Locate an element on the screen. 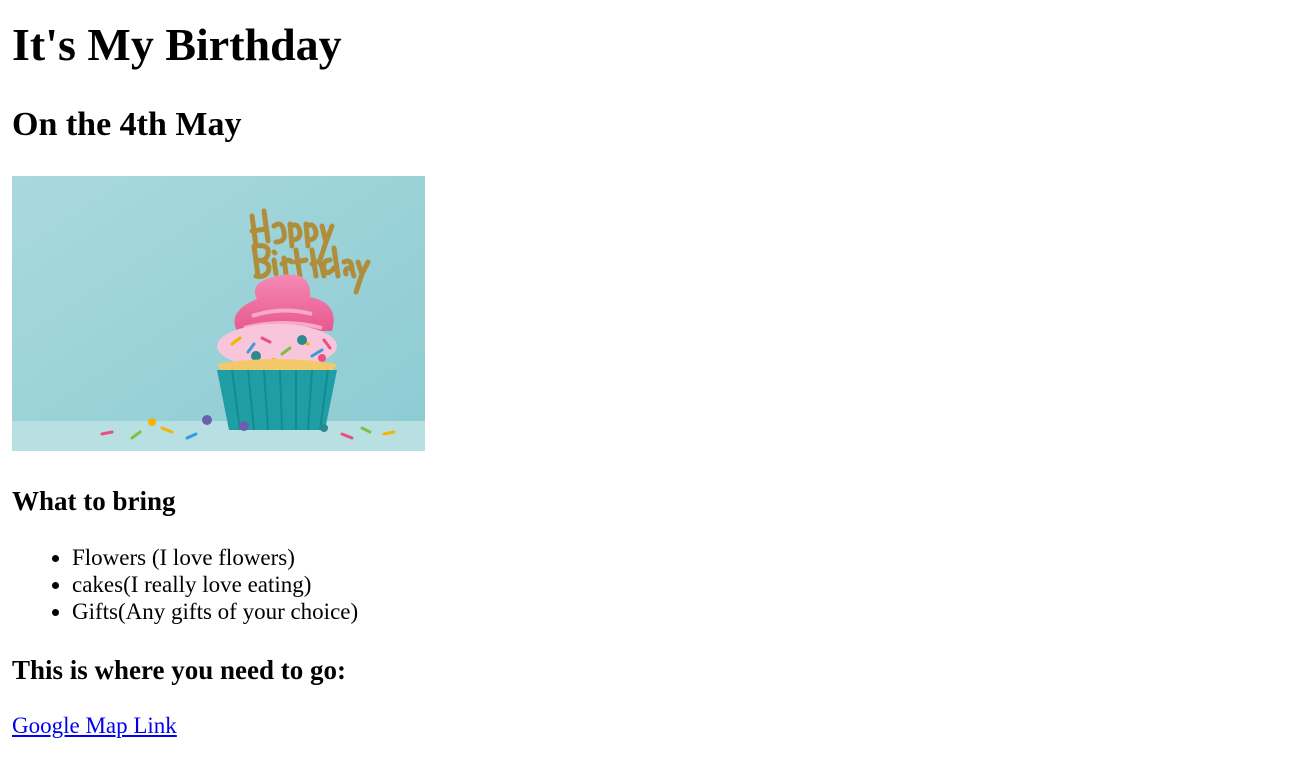 This screenshot has width=1297, height=762. page-subtitle: On the 4th May is located at coordinates (127, 124).